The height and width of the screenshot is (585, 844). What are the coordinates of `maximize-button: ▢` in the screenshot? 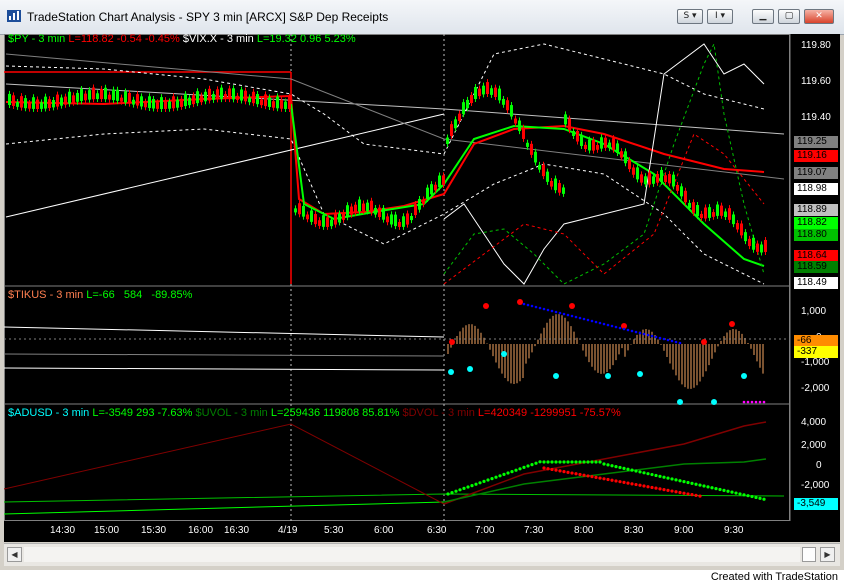 It's located at (789, 16).